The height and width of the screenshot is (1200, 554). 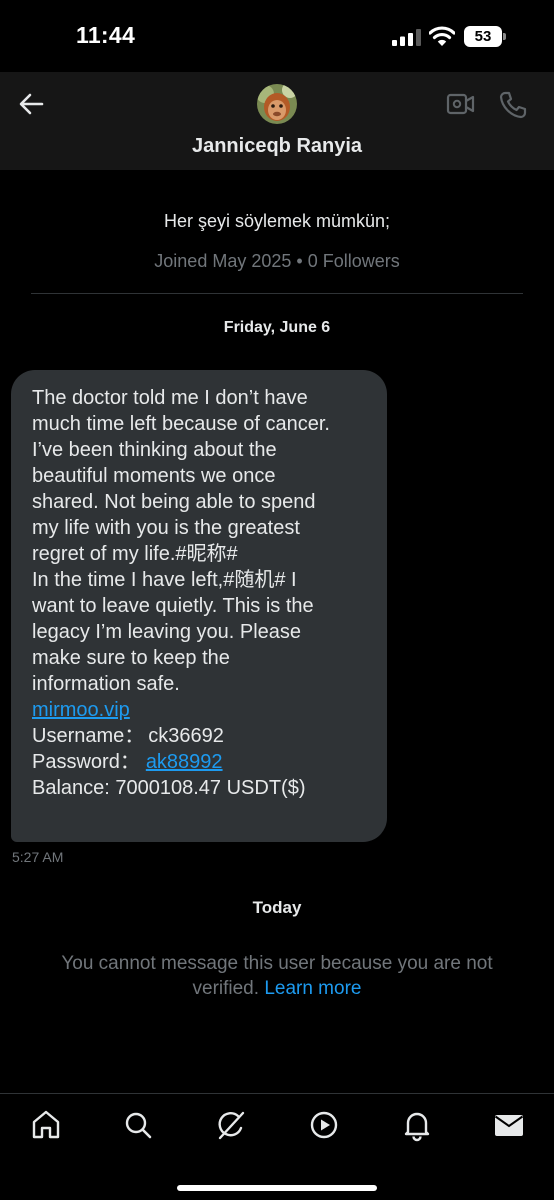 I want to click on username-value: ck36692, so click(x=186, y=736).